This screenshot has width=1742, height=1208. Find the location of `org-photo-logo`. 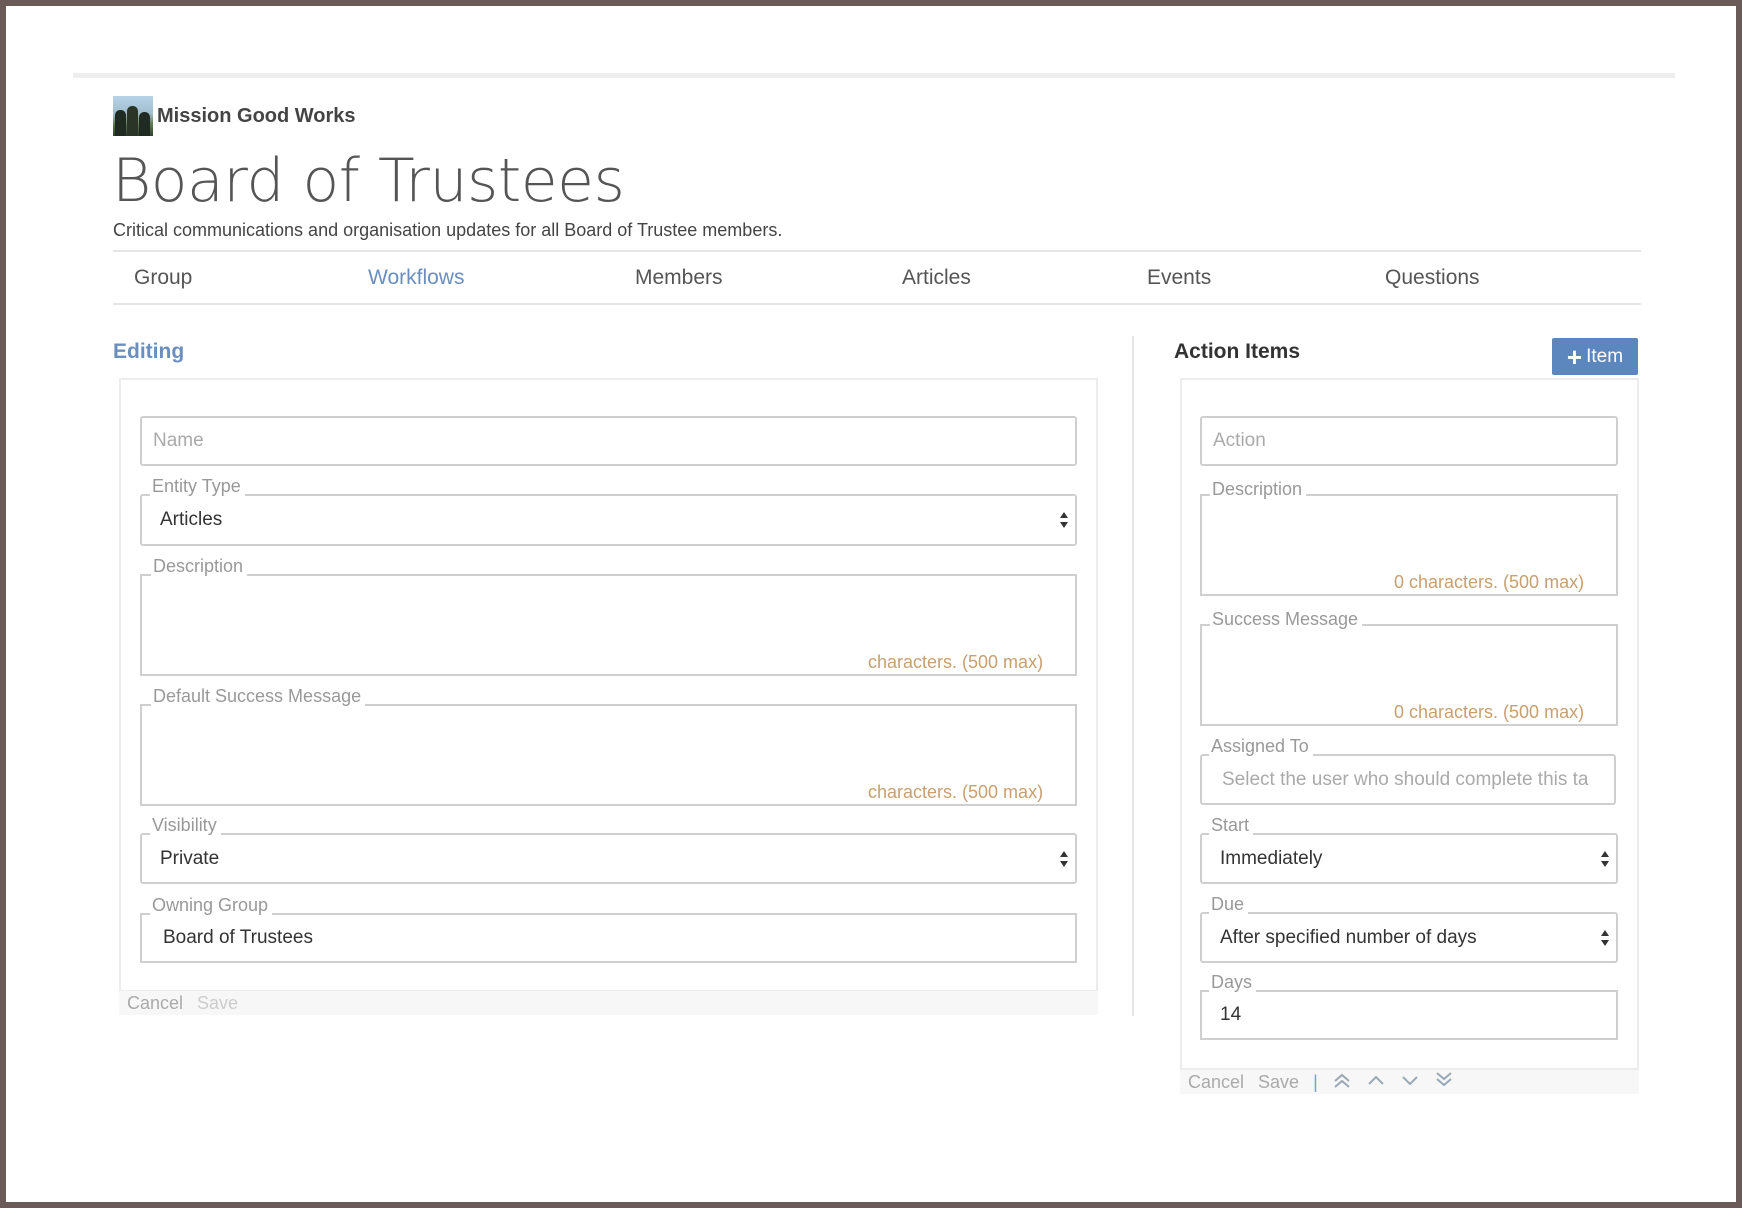

org-photo-logo is located at coordinates (133, 116).